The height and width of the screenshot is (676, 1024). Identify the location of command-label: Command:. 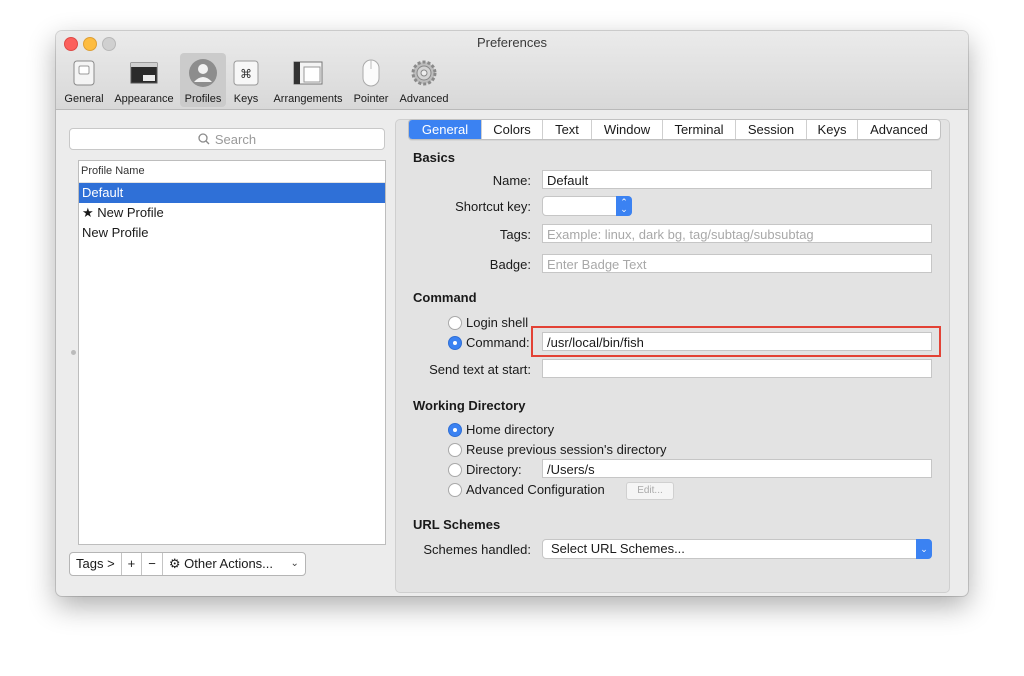
(498, 342).